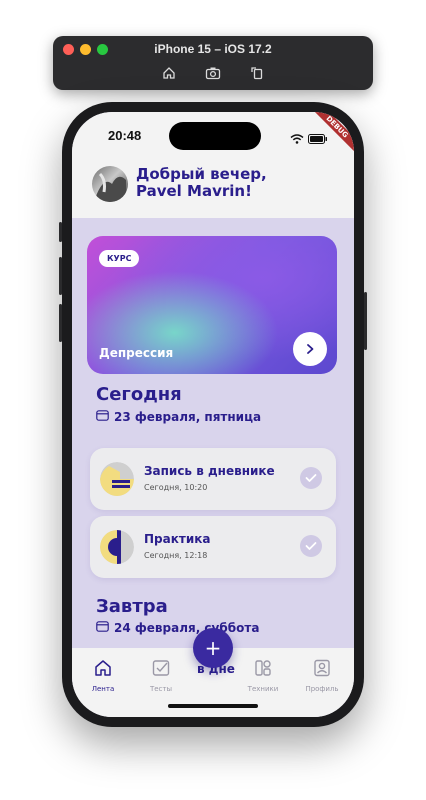 This screenshot has height=800, width=426. What do you see at coordinates (194, 191) in the screenshot?
I see `user-name: Pavel Mavrin!` at bounding box center [194, 191].